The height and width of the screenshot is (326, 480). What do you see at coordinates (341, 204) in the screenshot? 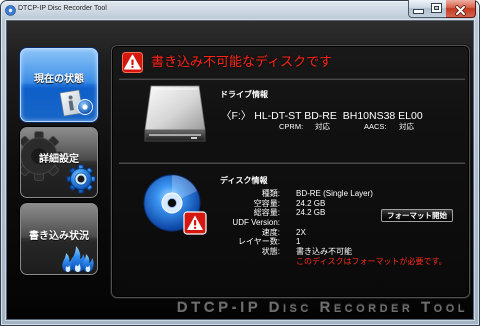
I see `disc-info-row: 空容量: 24.2 GB` at bounding box center [341, 204].